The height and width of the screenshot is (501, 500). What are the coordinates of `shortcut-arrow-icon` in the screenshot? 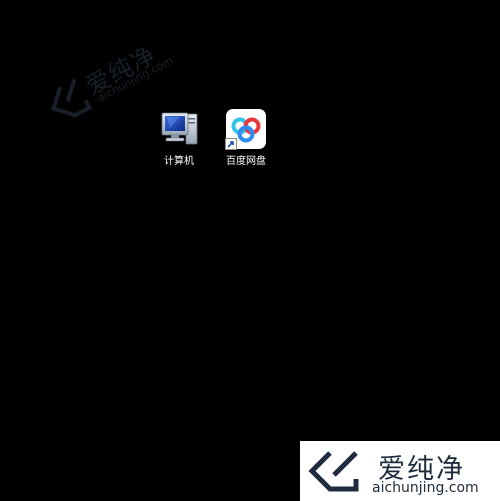 It's located at (231, 144).